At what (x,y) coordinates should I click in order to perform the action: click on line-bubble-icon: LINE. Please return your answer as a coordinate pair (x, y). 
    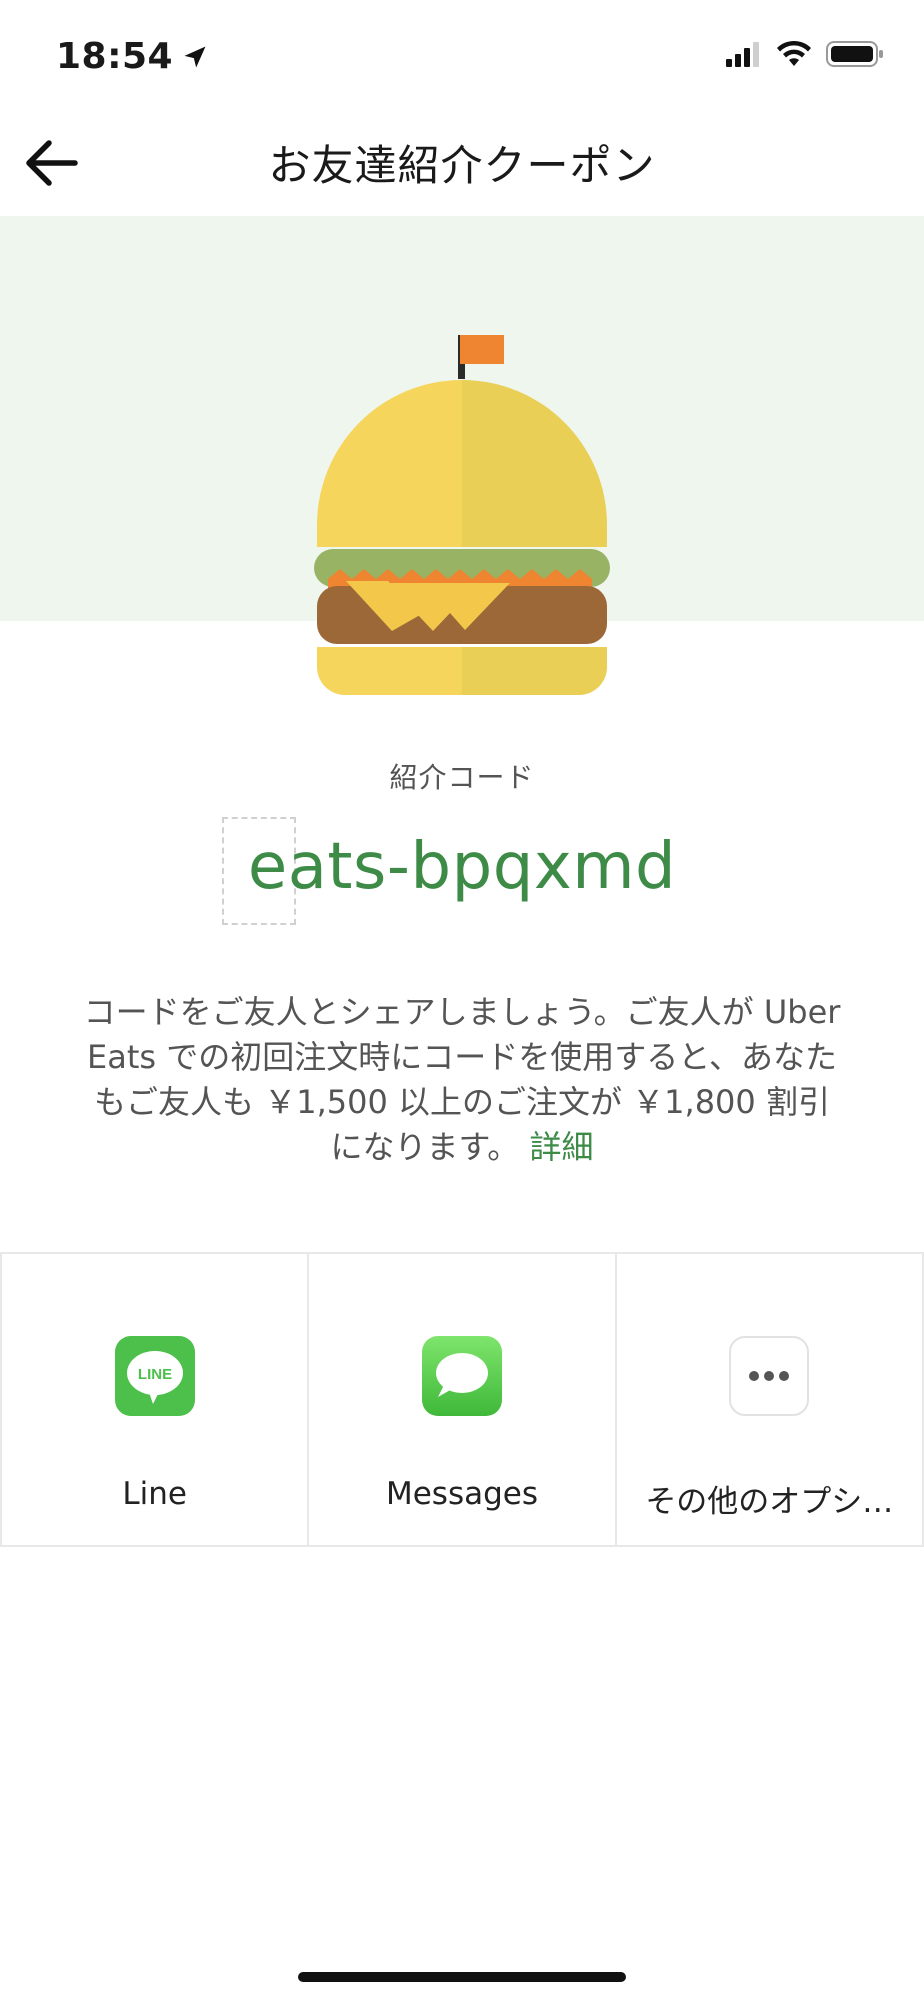
    Looking at the image, I should click on (154, 1377).